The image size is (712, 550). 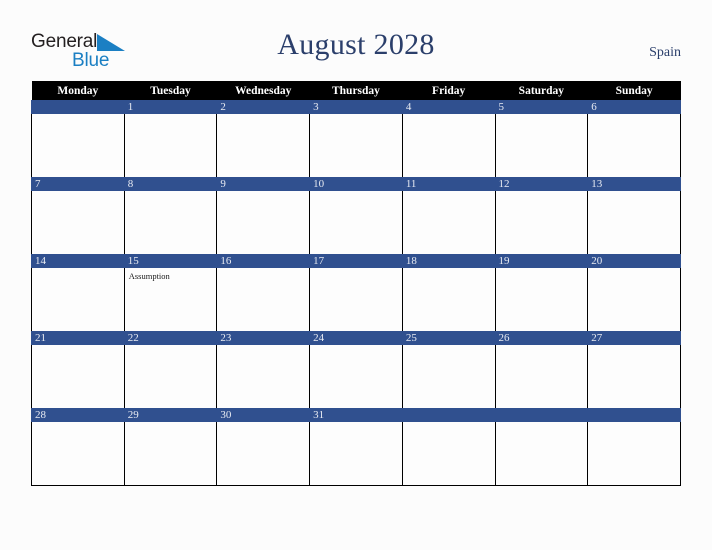 What do you see at coordinates (634, 138) in the screenshot?
I see `calendar-day-cell: 6` at bounding box center [634, 138].